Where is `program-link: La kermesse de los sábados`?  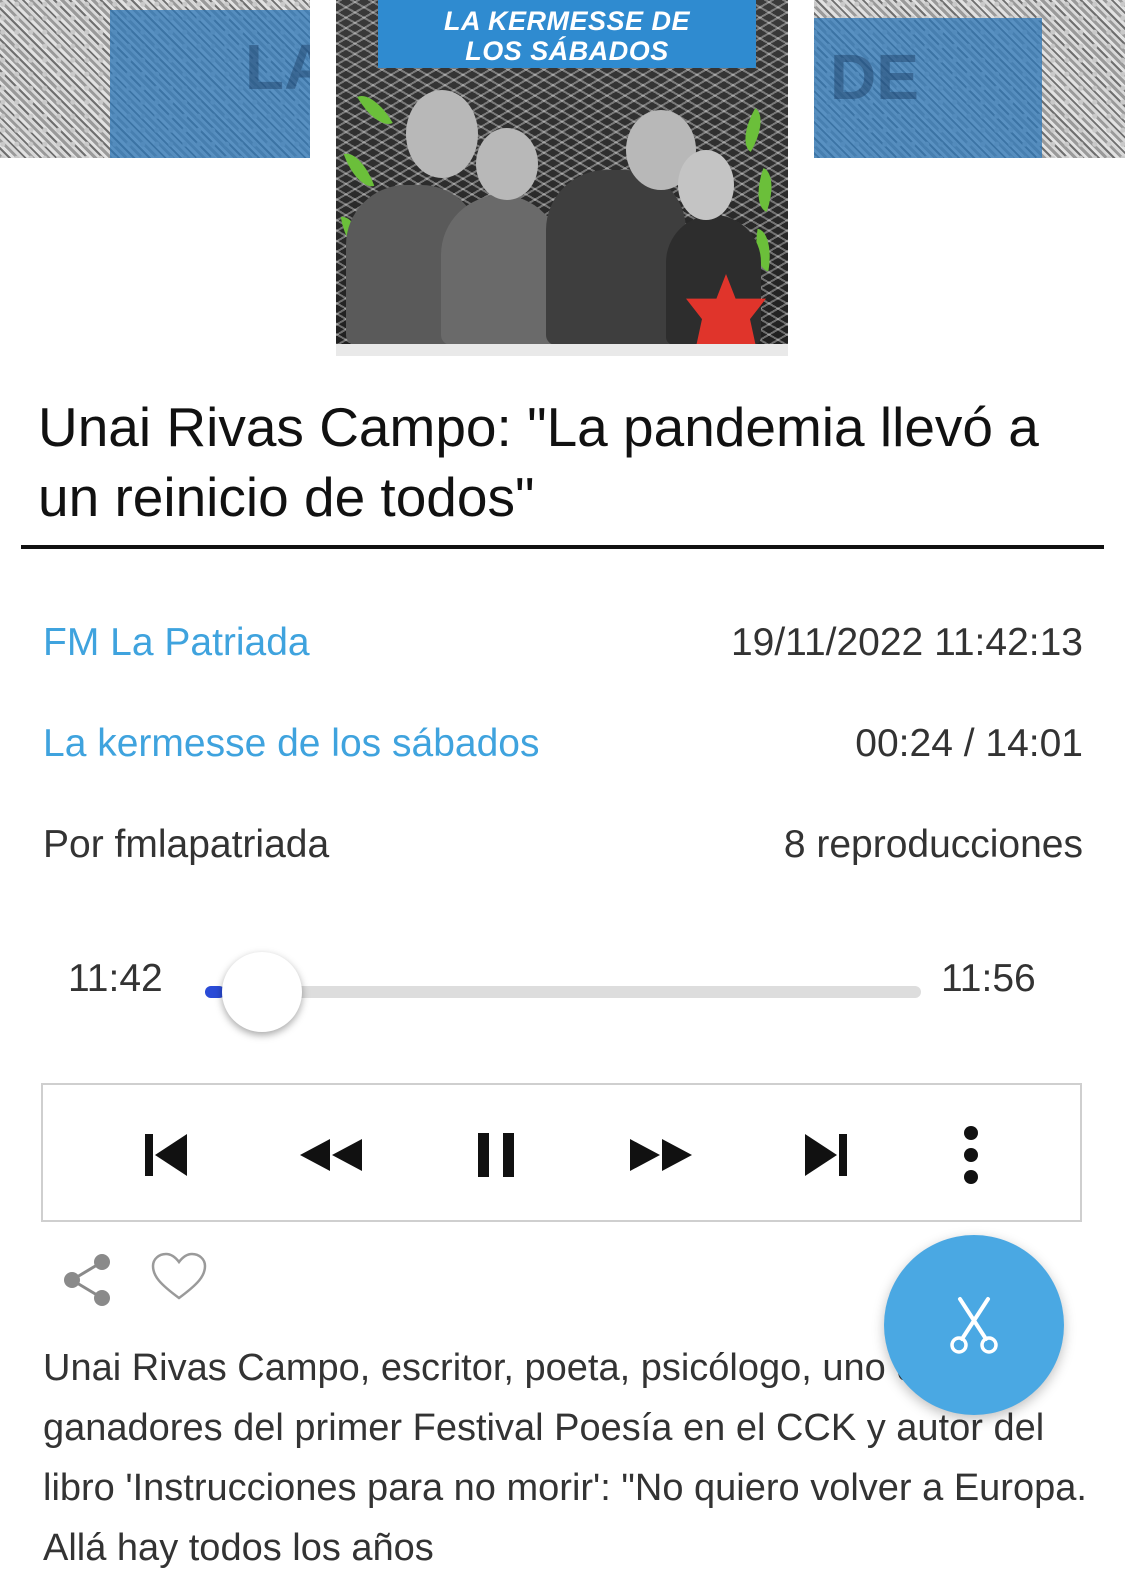
program-link: La kermesse de los sábados is located at coordinates (291, 744).